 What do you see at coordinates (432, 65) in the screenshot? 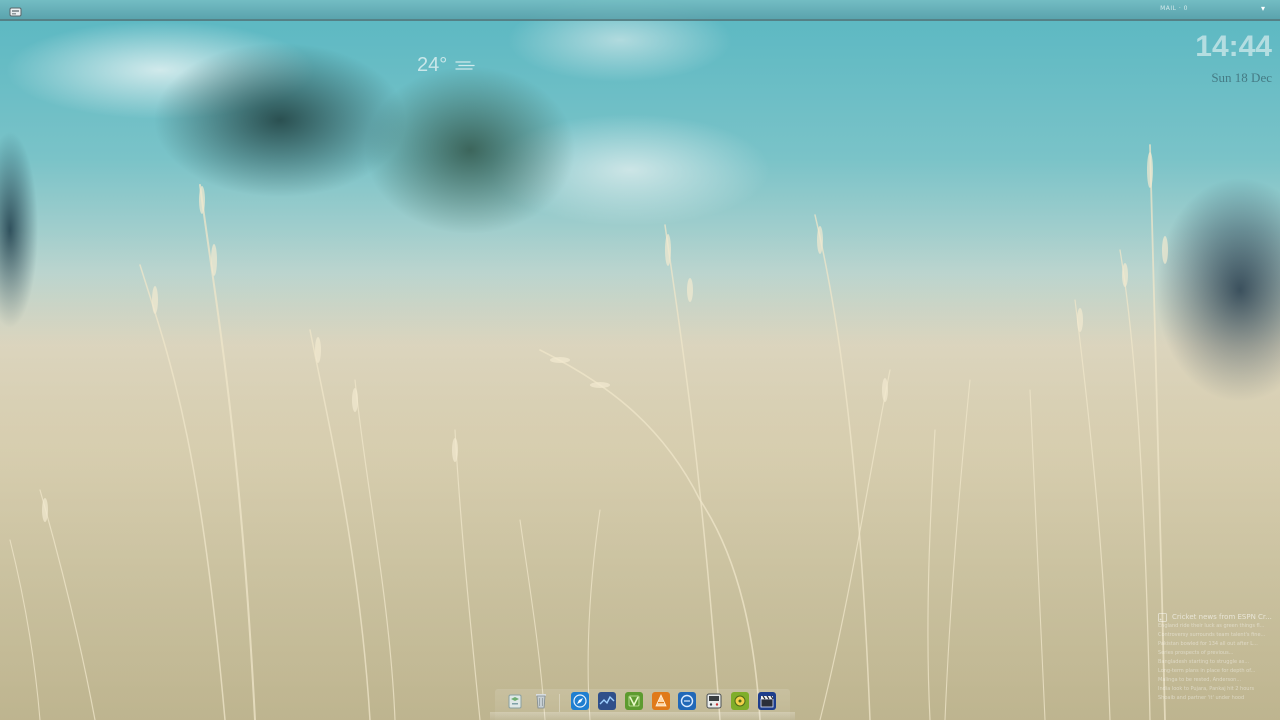
I see `weather-temperature: 24°` at bounding box center [432, 65].